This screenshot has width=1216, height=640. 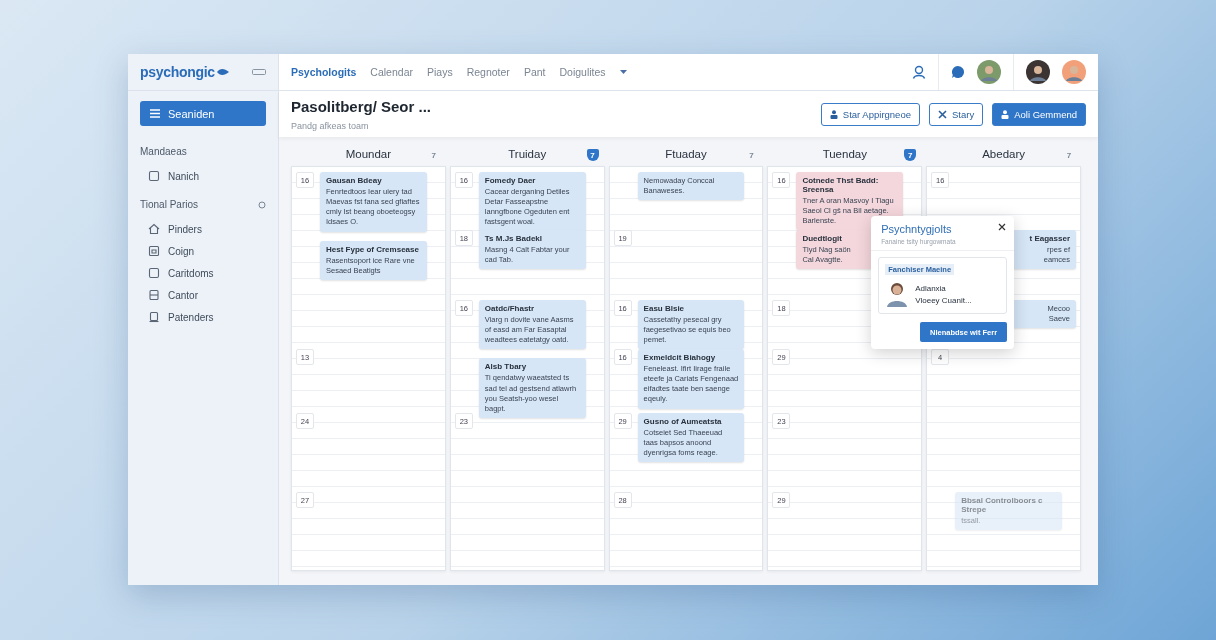 I want to click on nav-link: Calendar, so click(x=391, y=72).